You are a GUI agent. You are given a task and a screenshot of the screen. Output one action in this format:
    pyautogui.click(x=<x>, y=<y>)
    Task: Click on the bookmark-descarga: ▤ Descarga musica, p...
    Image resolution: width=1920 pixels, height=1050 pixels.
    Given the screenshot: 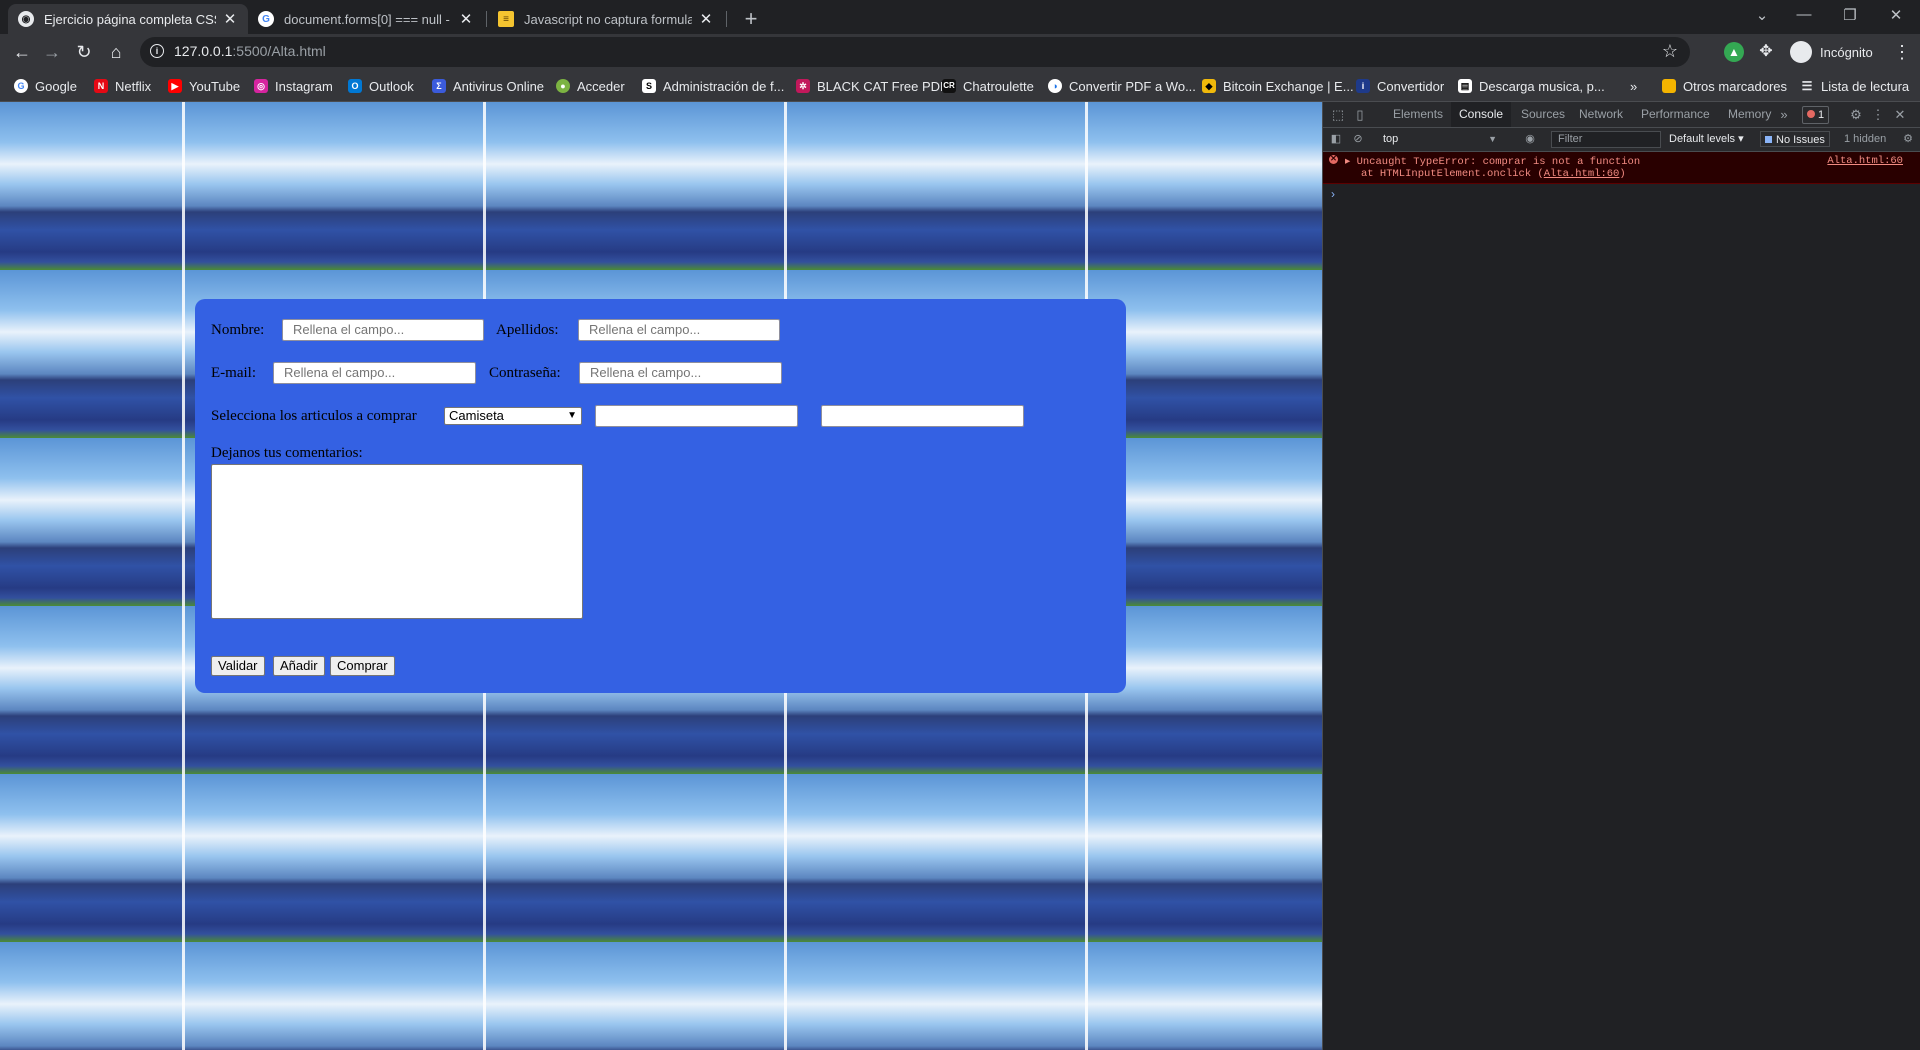 What is the action you would take?
    pyautogui.click(x=1531, y=86)
    